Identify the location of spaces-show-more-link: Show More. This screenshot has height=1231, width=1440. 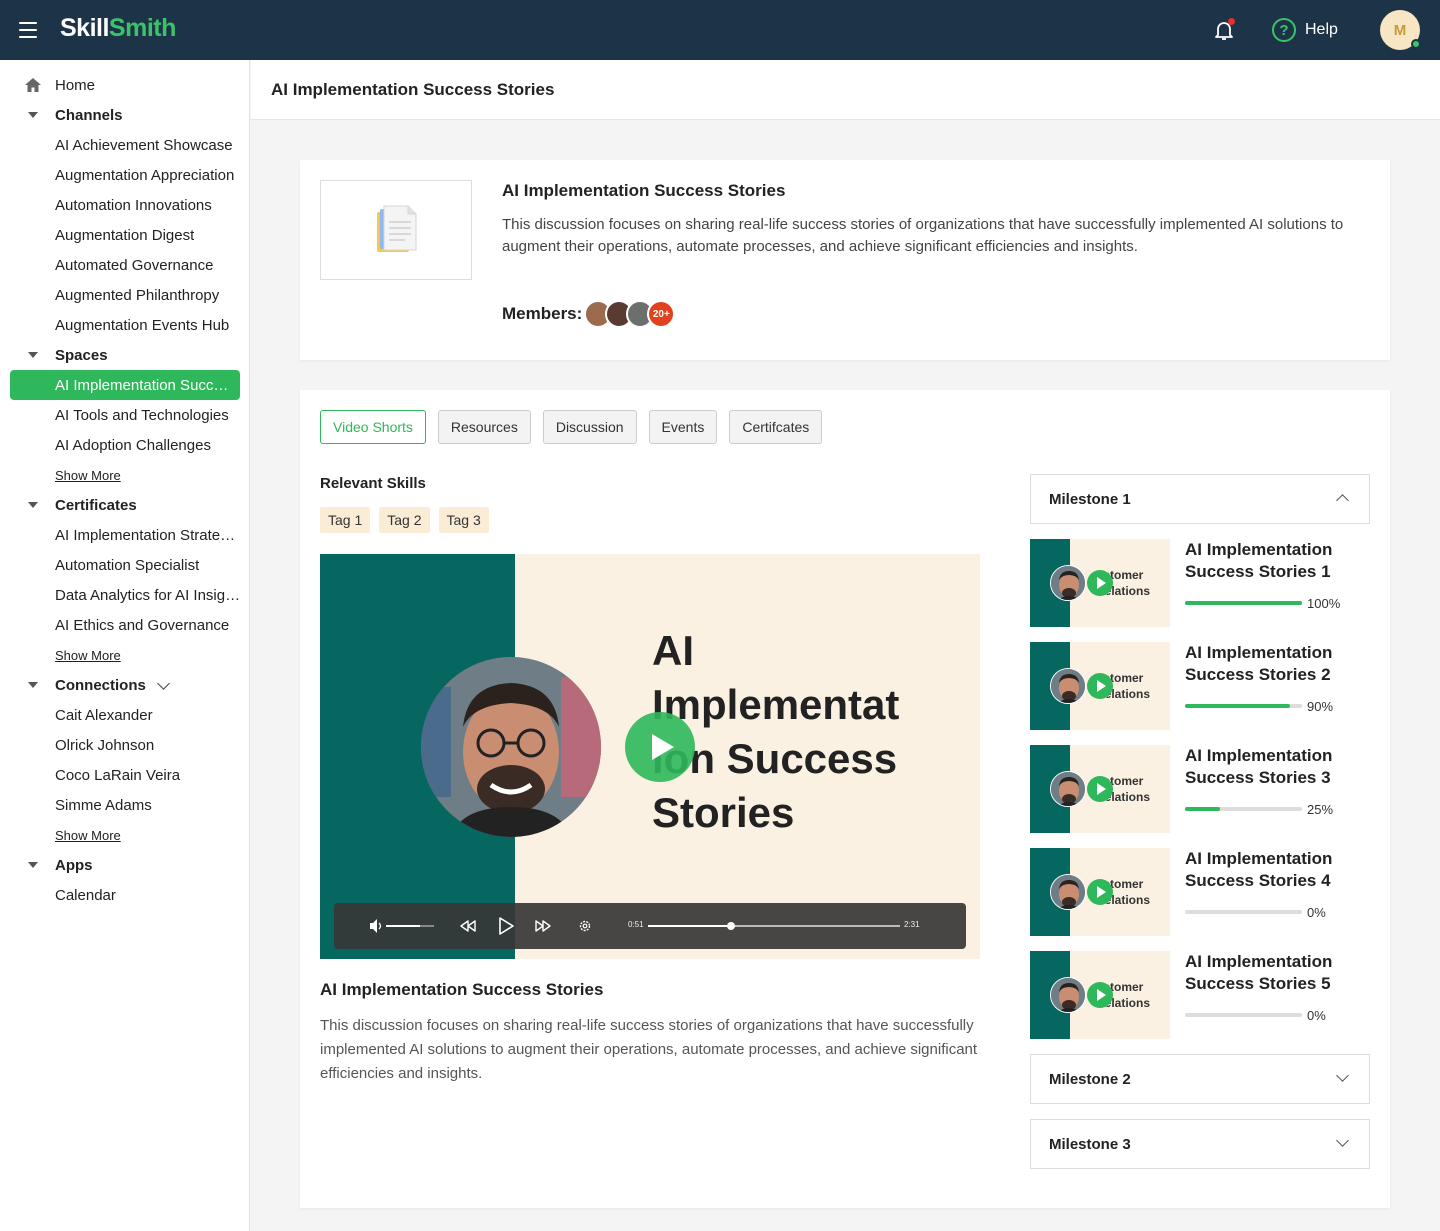
(88, 475).